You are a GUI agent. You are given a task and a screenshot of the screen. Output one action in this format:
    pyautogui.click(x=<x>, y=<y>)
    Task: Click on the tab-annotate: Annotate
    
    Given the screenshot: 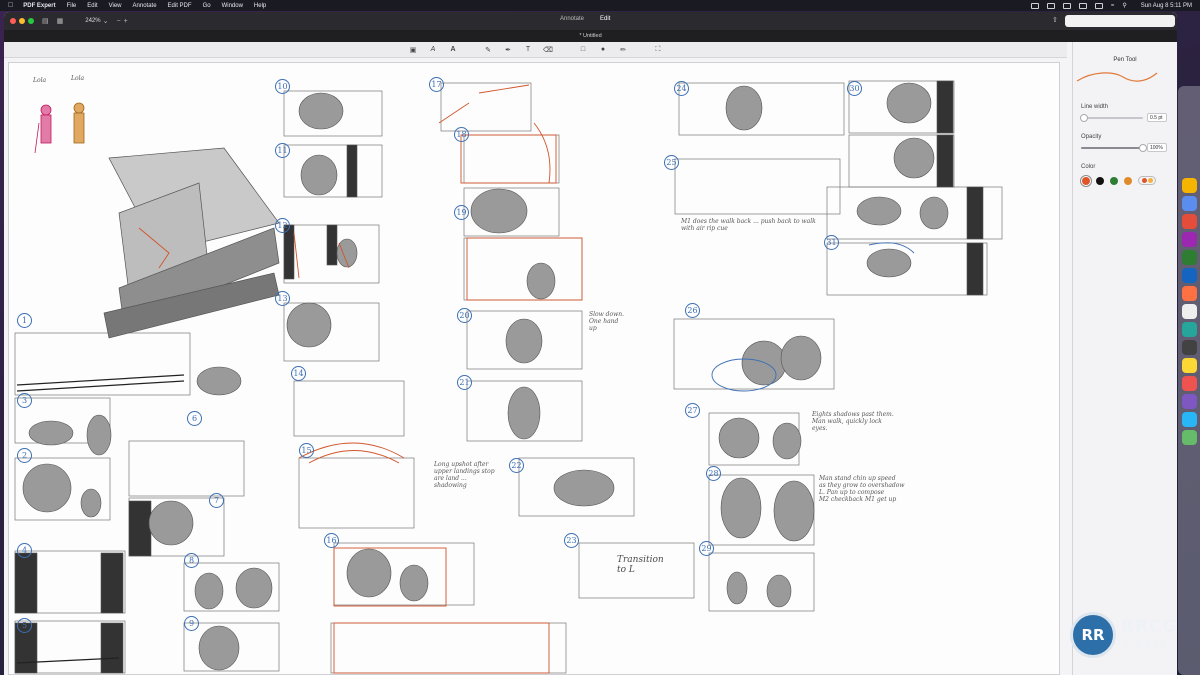 What is the action you would take?
    pyautogui.click(x=572, y=19)
    